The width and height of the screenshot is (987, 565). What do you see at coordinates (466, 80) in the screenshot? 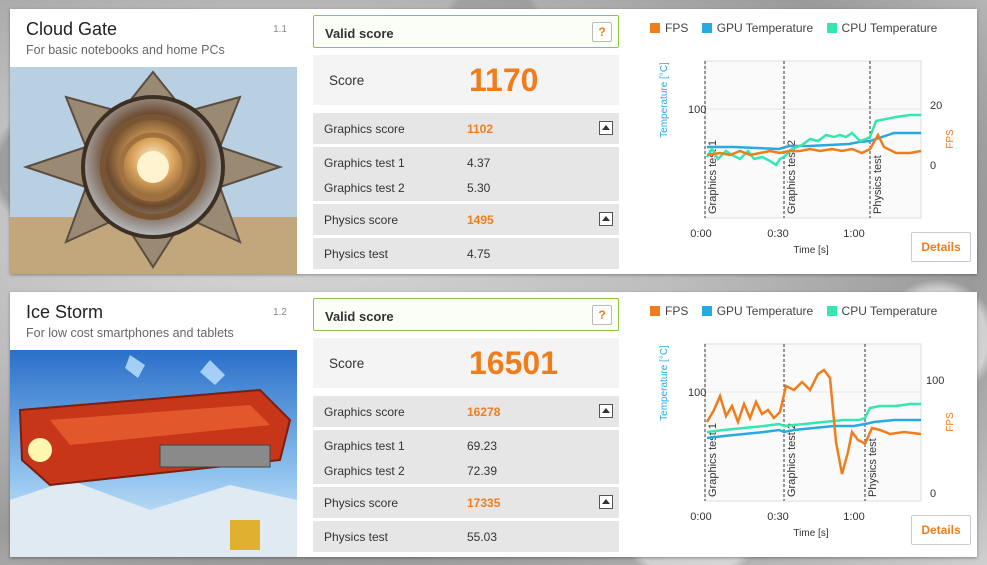
I see `overall-score: Score 1170` at bounding box center [466, 80].